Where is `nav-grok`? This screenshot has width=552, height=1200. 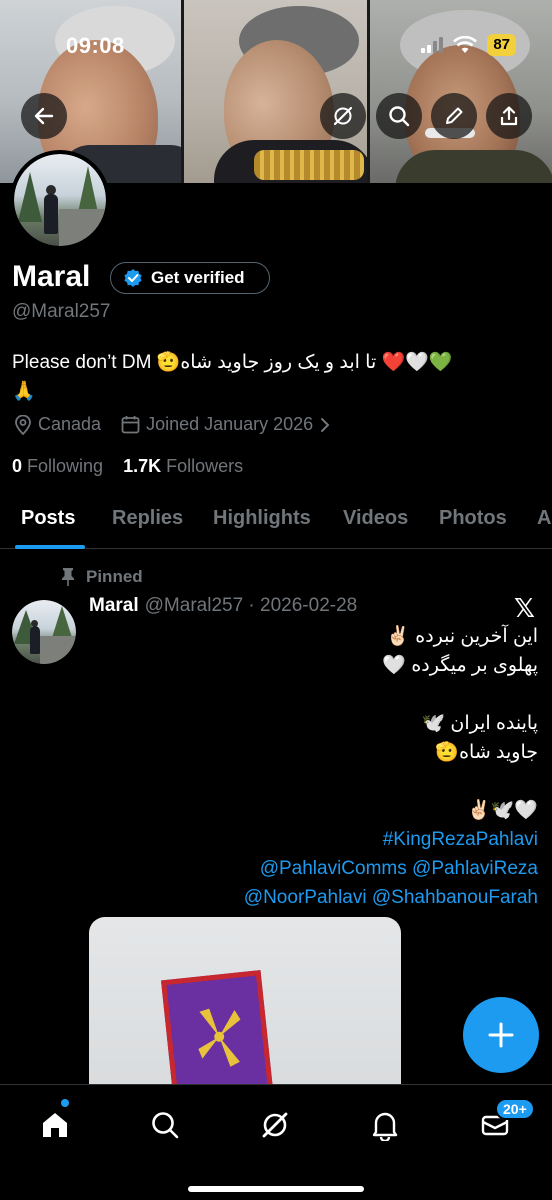 nav-grok is located at coordinates (275, 1125).